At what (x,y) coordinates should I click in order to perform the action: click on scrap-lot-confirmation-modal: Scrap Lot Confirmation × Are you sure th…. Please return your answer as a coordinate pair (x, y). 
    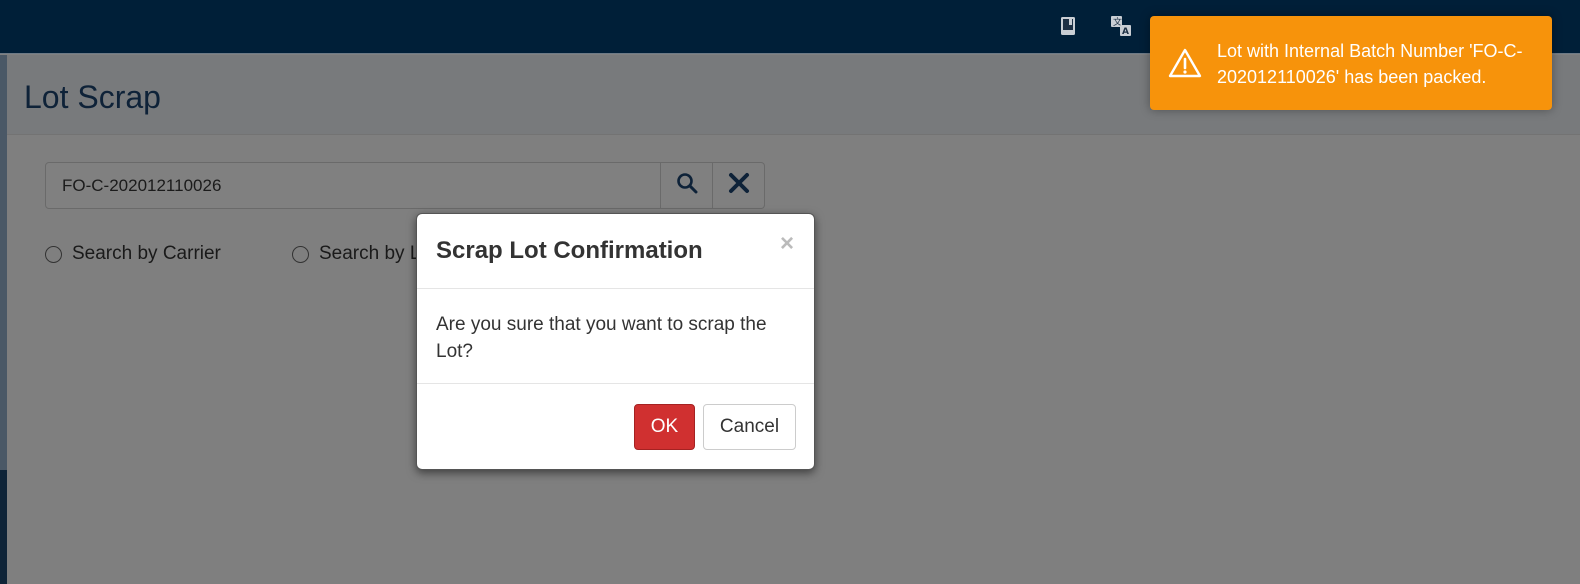
    Looking at the image, I should click on (615, 341).